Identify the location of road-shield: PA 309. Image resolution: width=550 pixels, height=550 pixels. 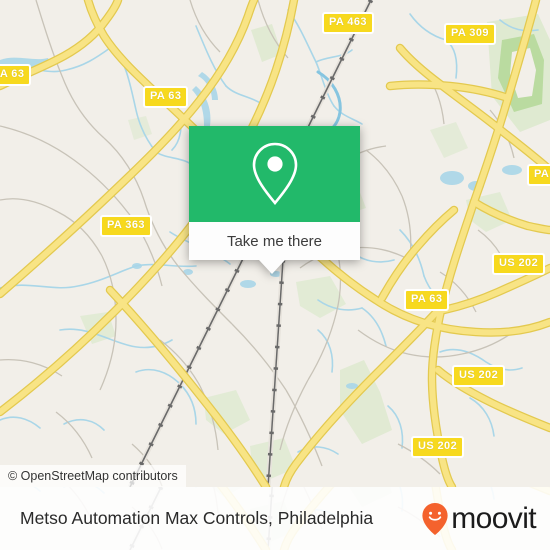
(470, 34).